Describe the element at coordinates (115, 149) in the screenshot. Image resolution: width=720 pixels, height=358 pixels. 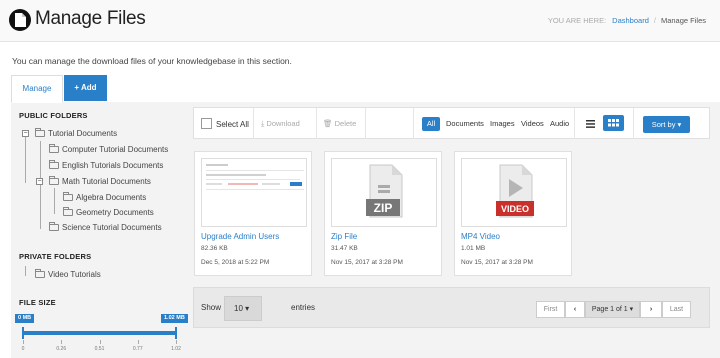
I see `tree-item-label: Computer Tutorial Documents` at that location.